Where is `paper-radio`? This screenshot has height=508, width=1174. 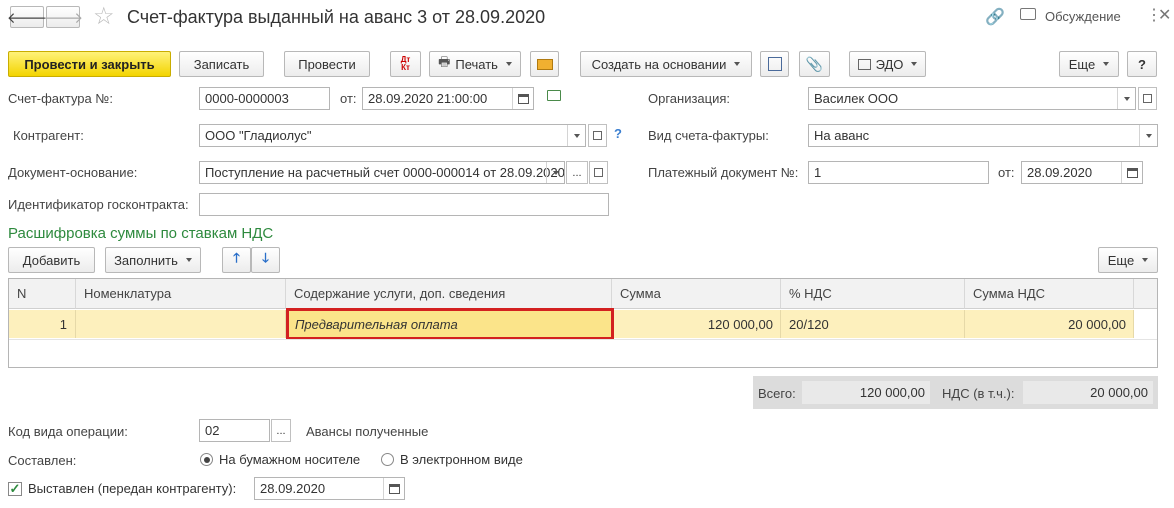
paper-radio is located at coordinates (206, 459).